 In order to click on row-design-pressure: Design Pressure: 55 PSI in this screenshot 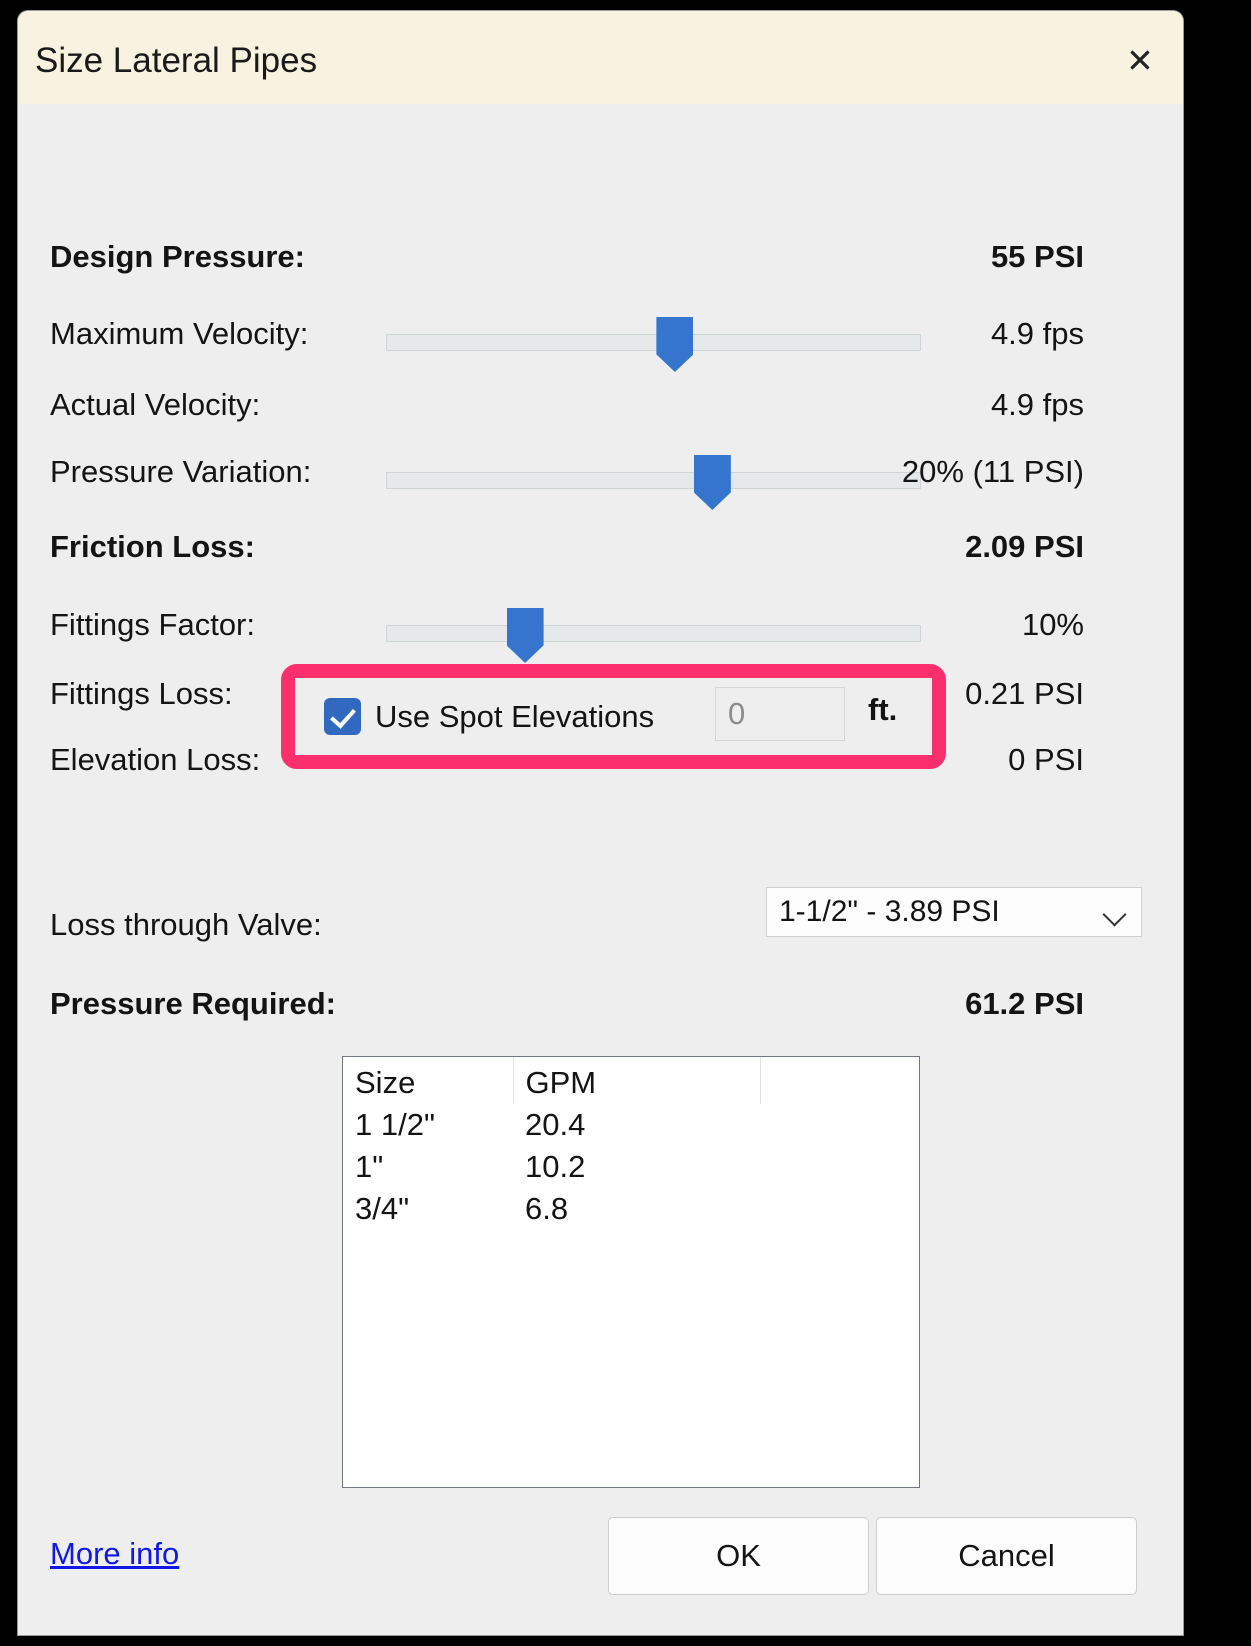, I will do `click(600, 262)`.